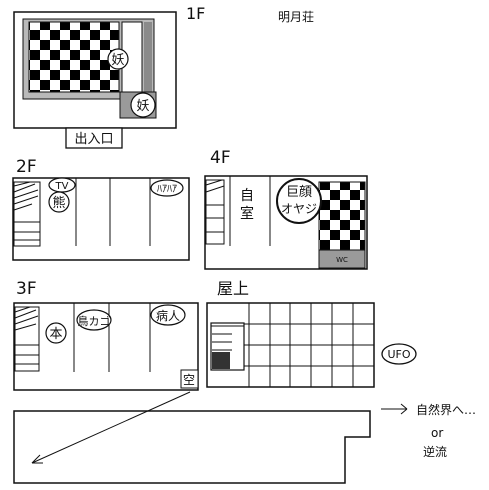 This screenshot has width=489, height=490. Describe the element at coordinates (26, 167) in the screenshot. I see `floor-label-2f: 2F` at that location.